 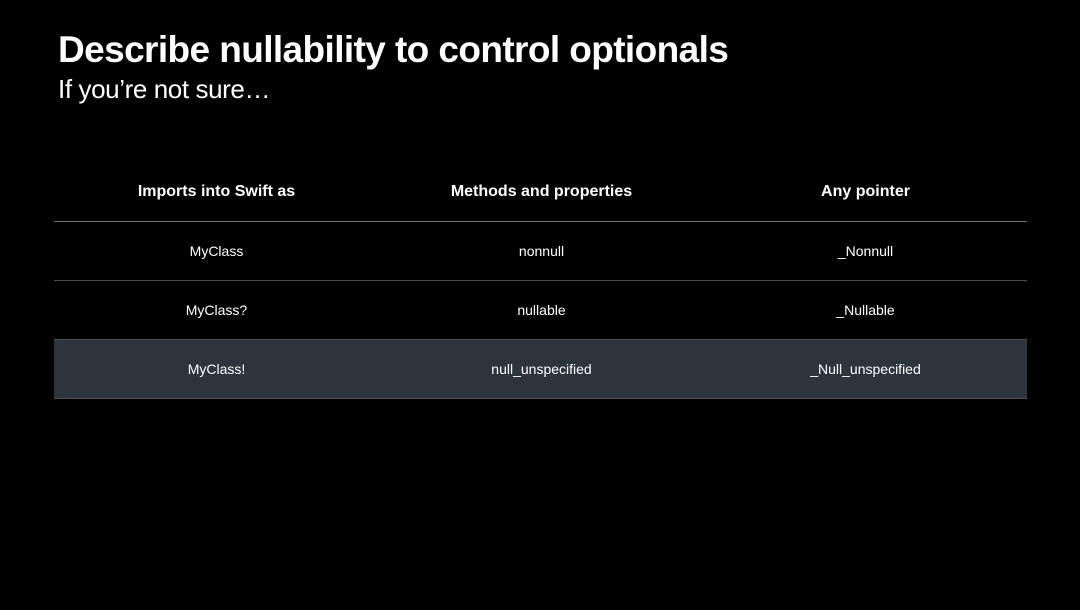 I want to click on table-cell-pointer: _Nullable, so click(x=865, y=310).